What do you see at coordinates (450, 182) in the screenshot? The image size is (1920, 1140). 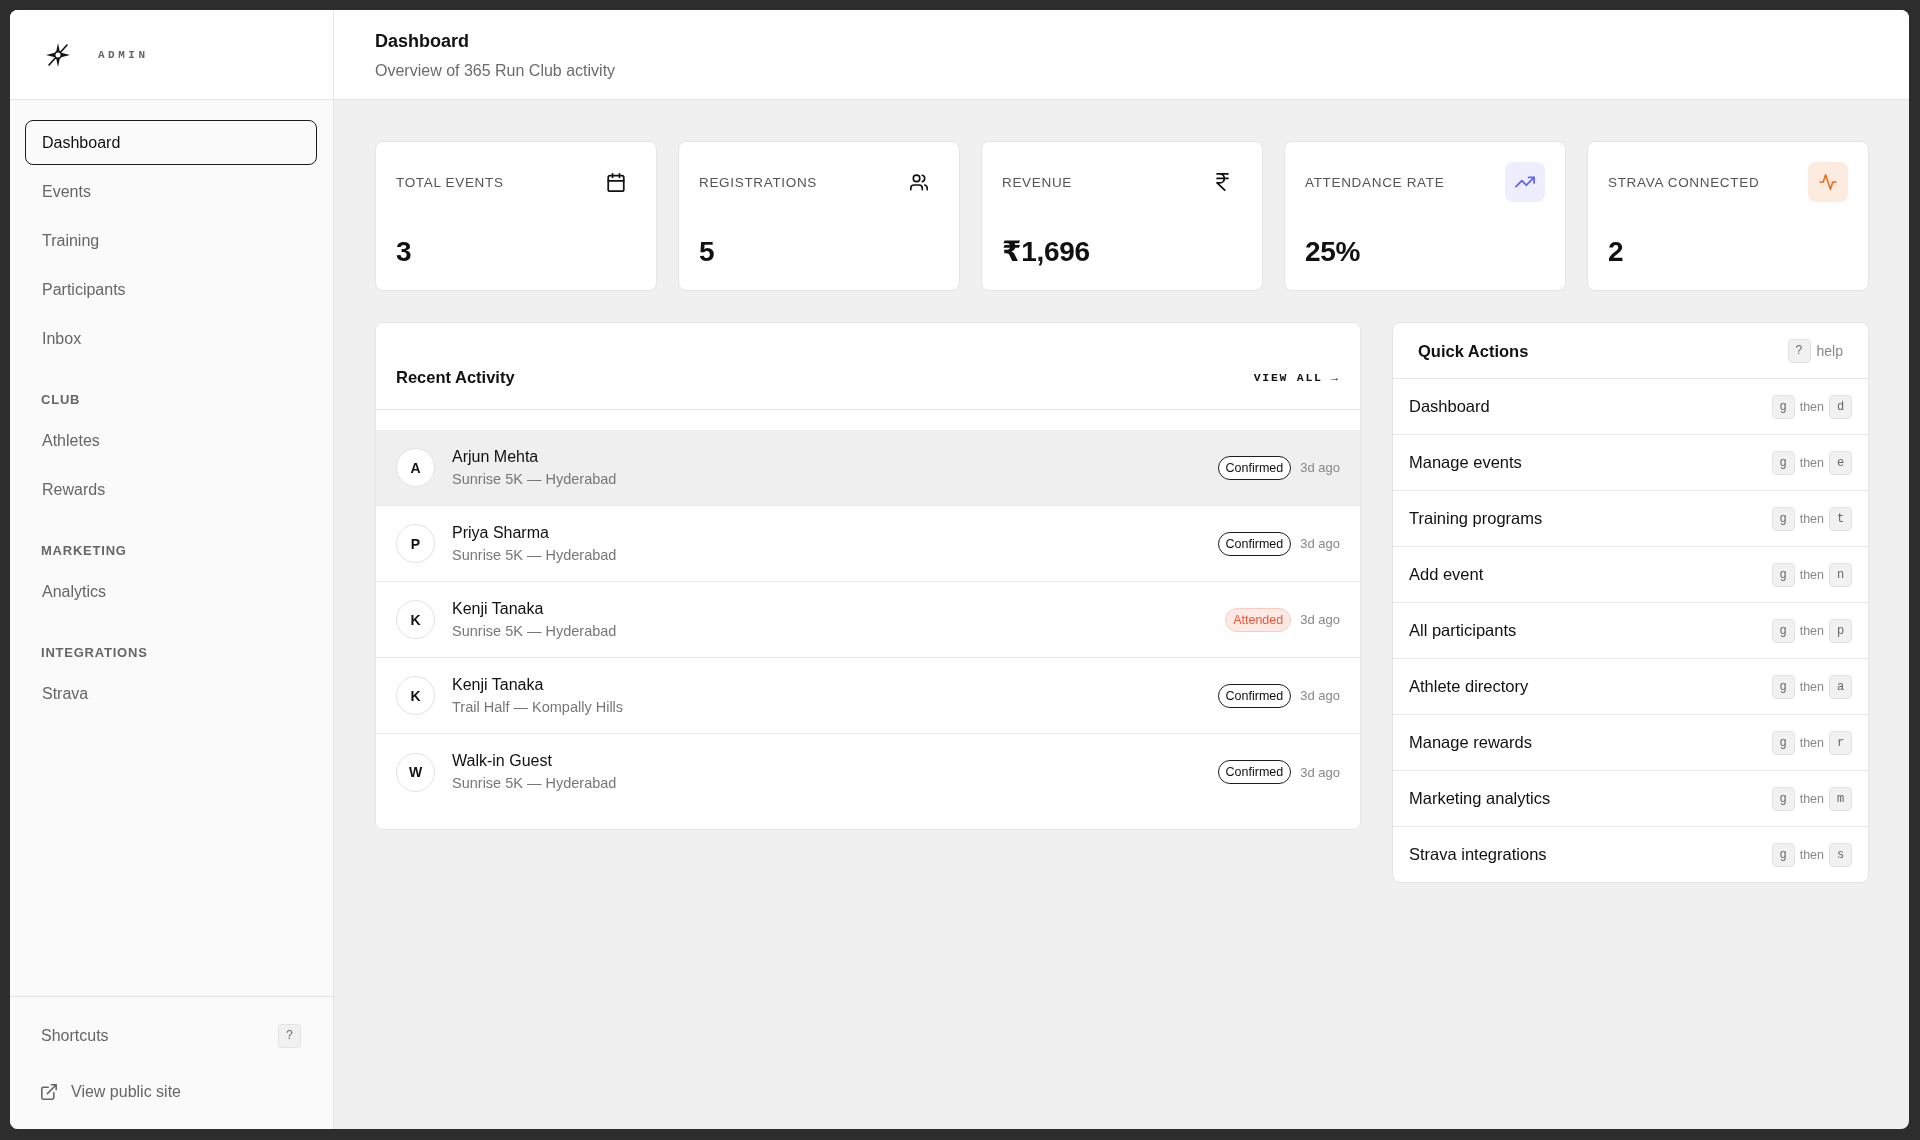 I see `stat-label: TOTAL EVENTS` at bounding box center [450, 182].